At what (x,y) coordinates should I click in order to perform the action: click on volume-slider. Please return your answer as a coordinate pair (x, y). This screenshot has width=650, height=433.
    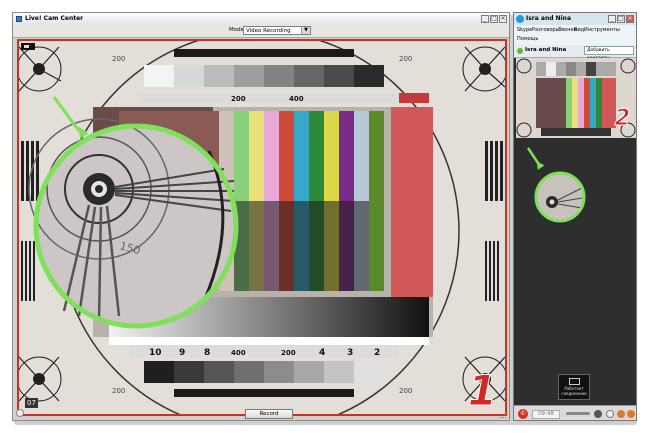
    Looking at the image, I should click on (578, 413).